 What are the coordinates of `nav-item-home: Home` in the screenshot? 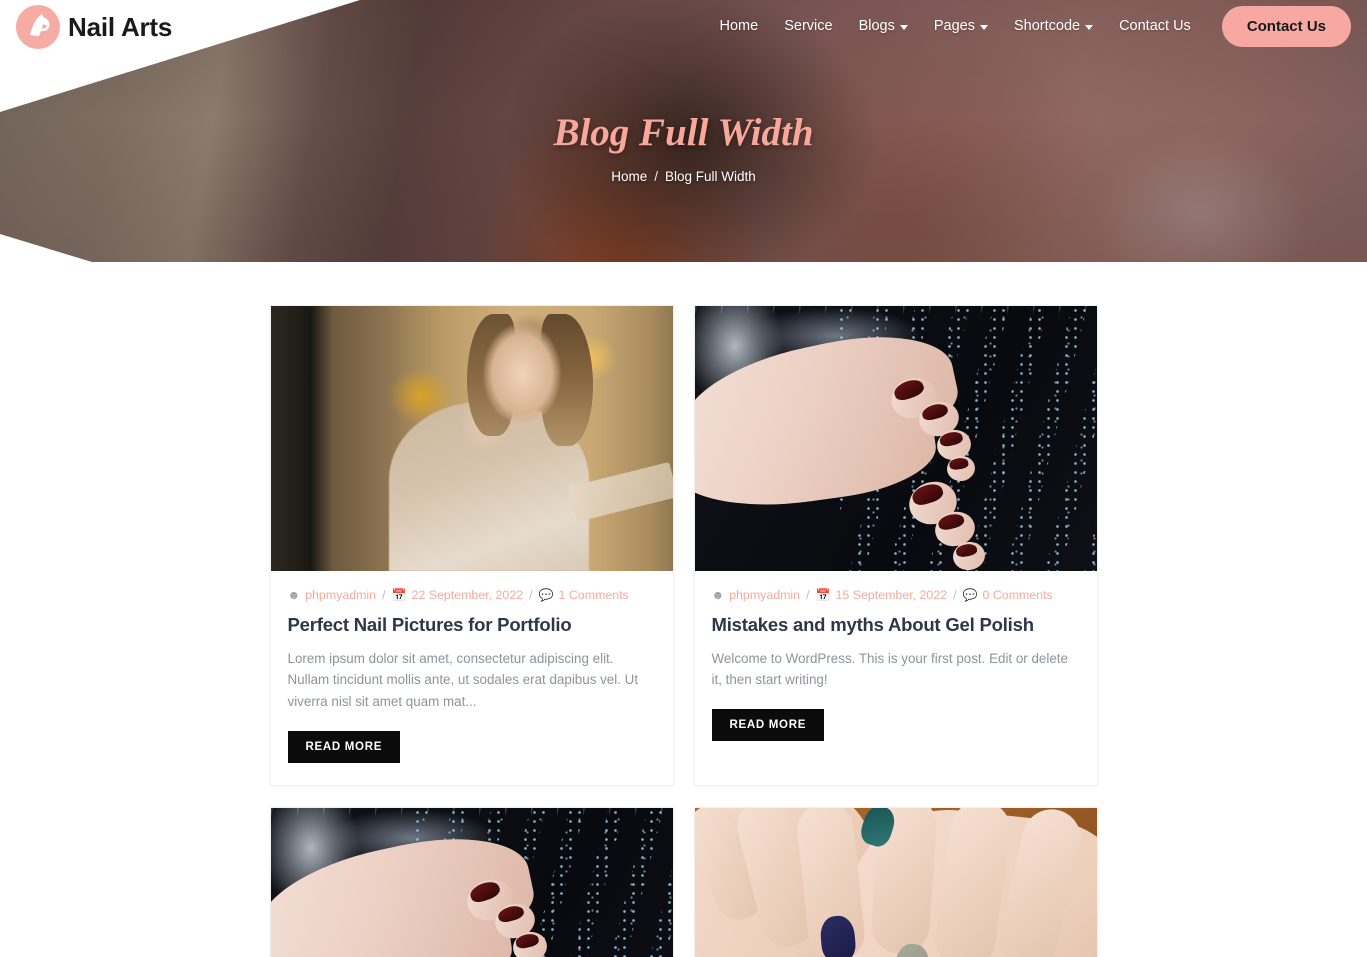 It's located at (739, 26).